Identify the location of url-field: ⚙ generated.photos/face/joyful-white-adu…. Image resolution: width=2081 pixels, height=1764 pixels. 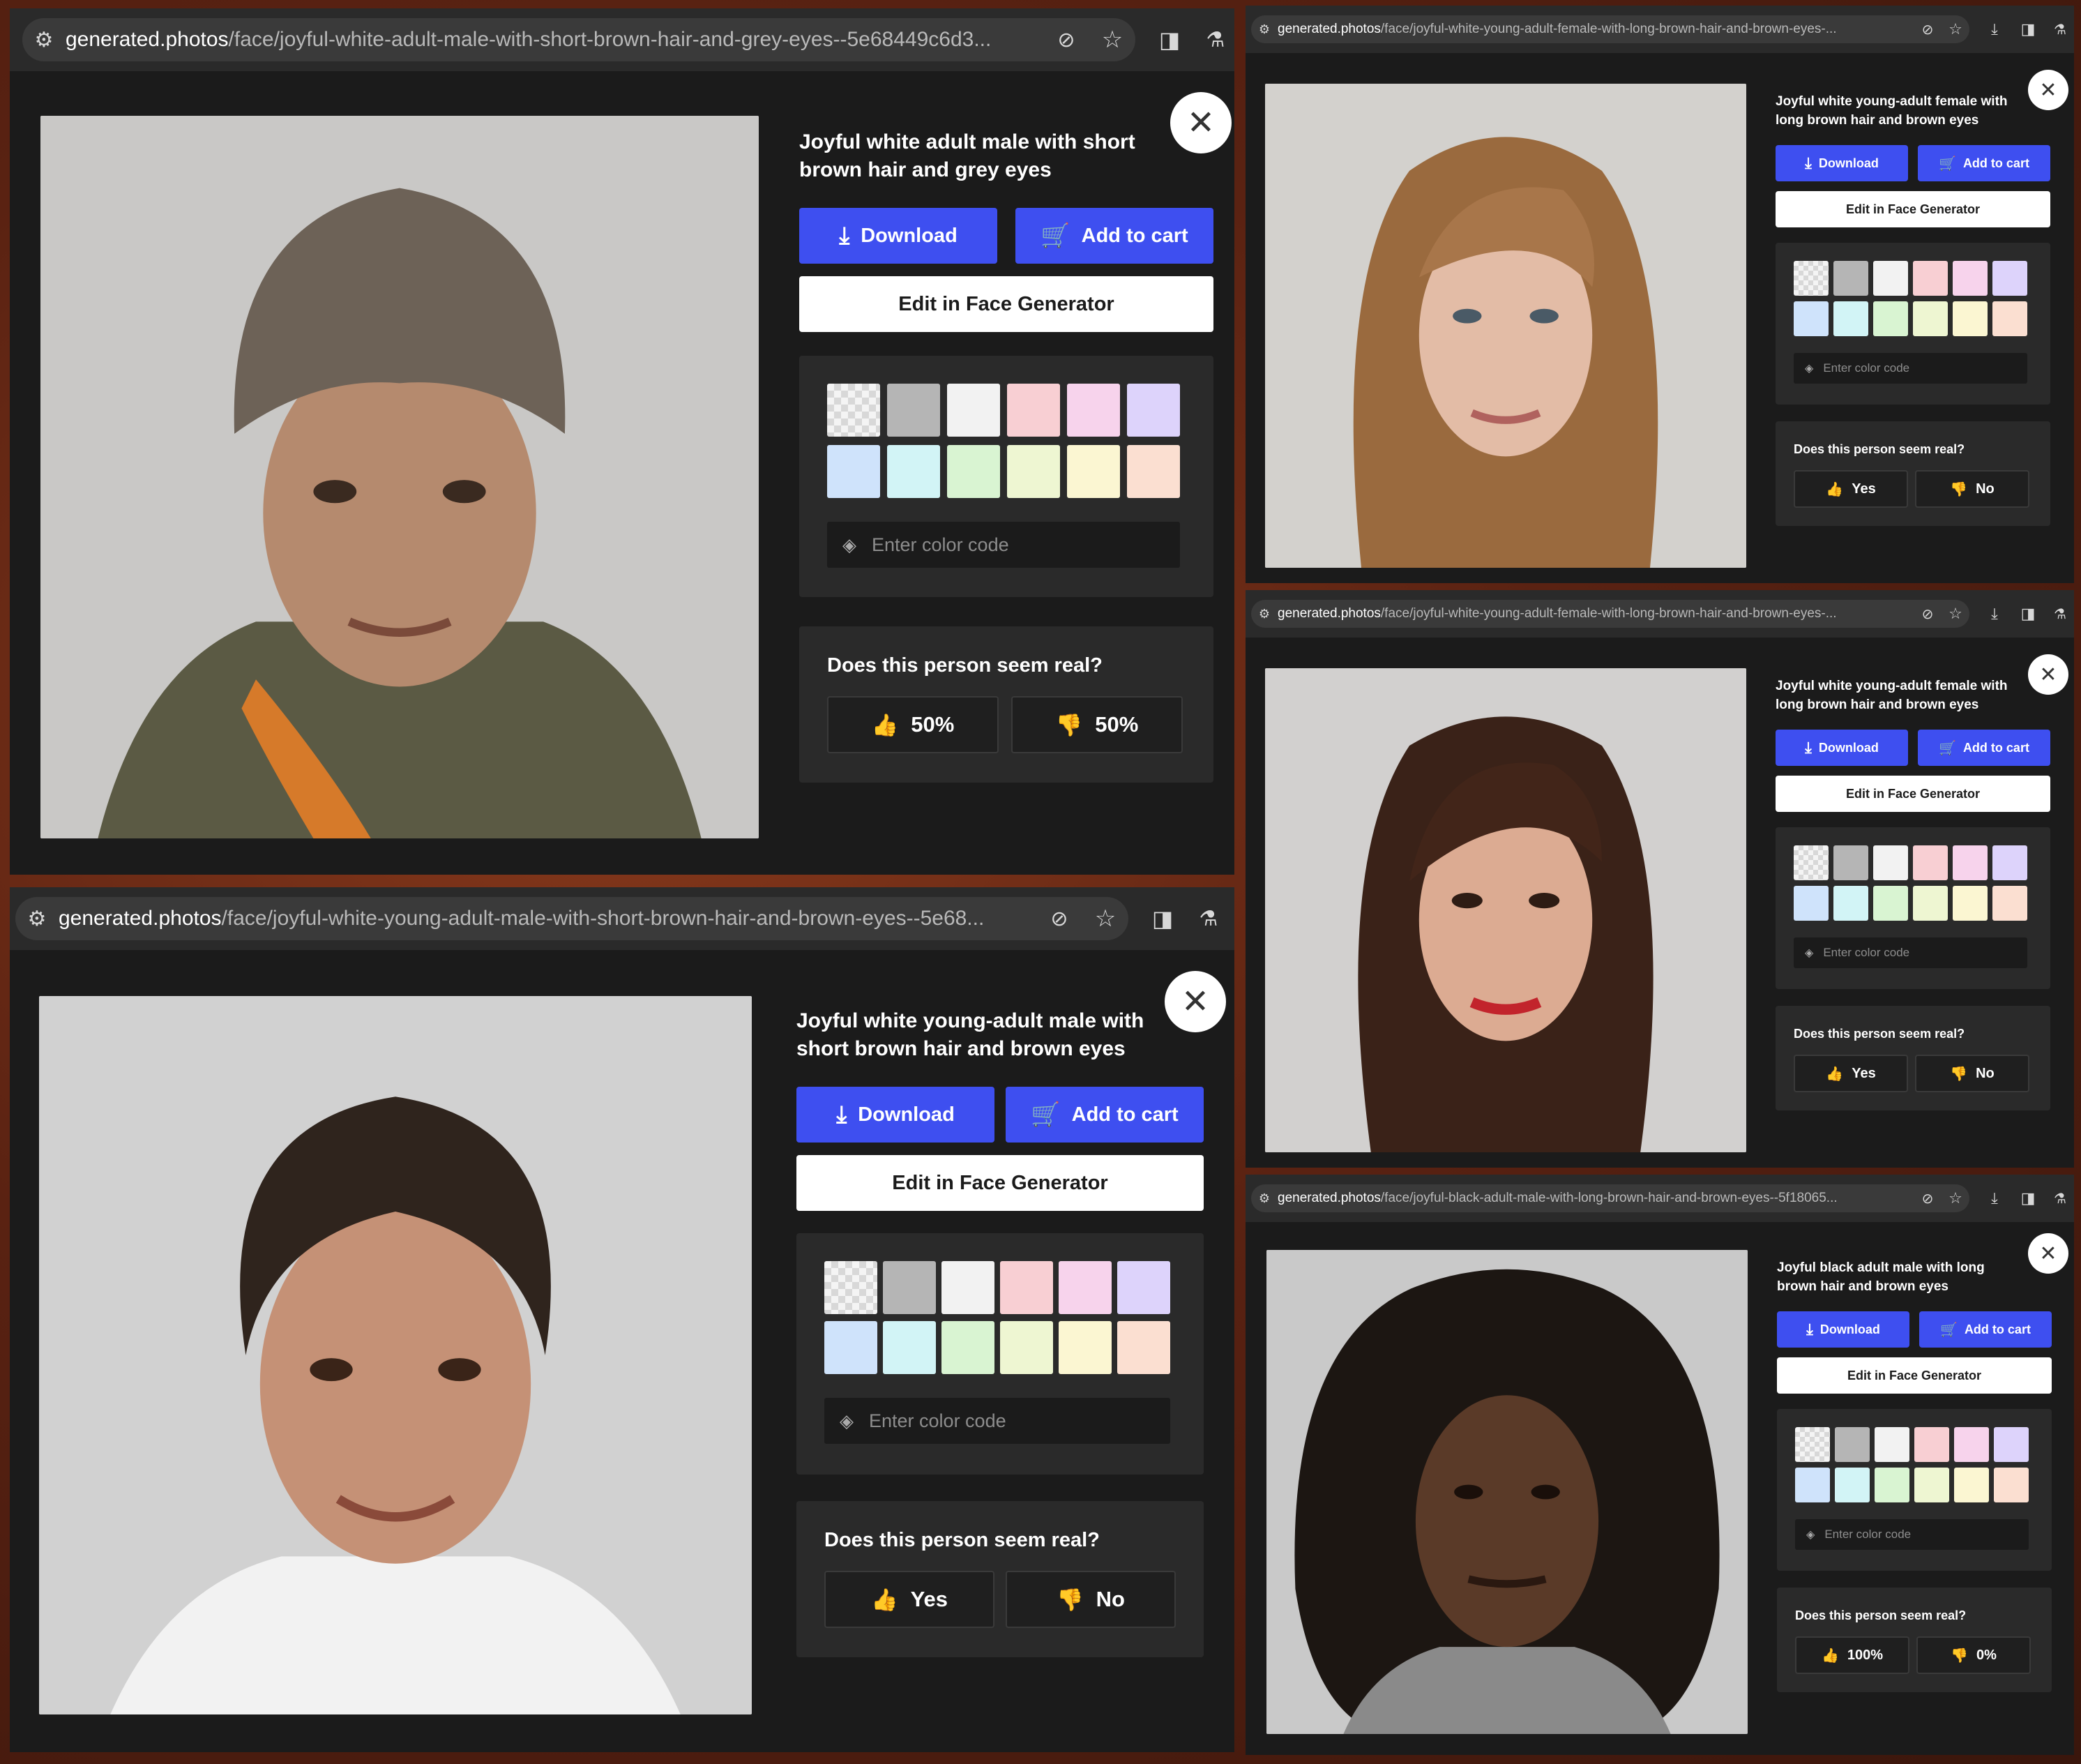
(578, 39).